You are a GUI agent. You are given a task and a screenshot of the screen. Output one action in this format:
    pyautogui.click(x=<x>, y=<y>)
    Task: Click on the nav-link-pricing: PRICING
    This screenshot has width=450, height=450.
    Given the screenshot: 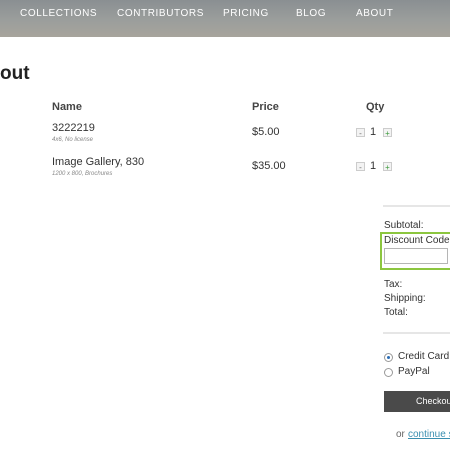 What is the action you would take?
    pyautogui.click(x=246, y=13)
    